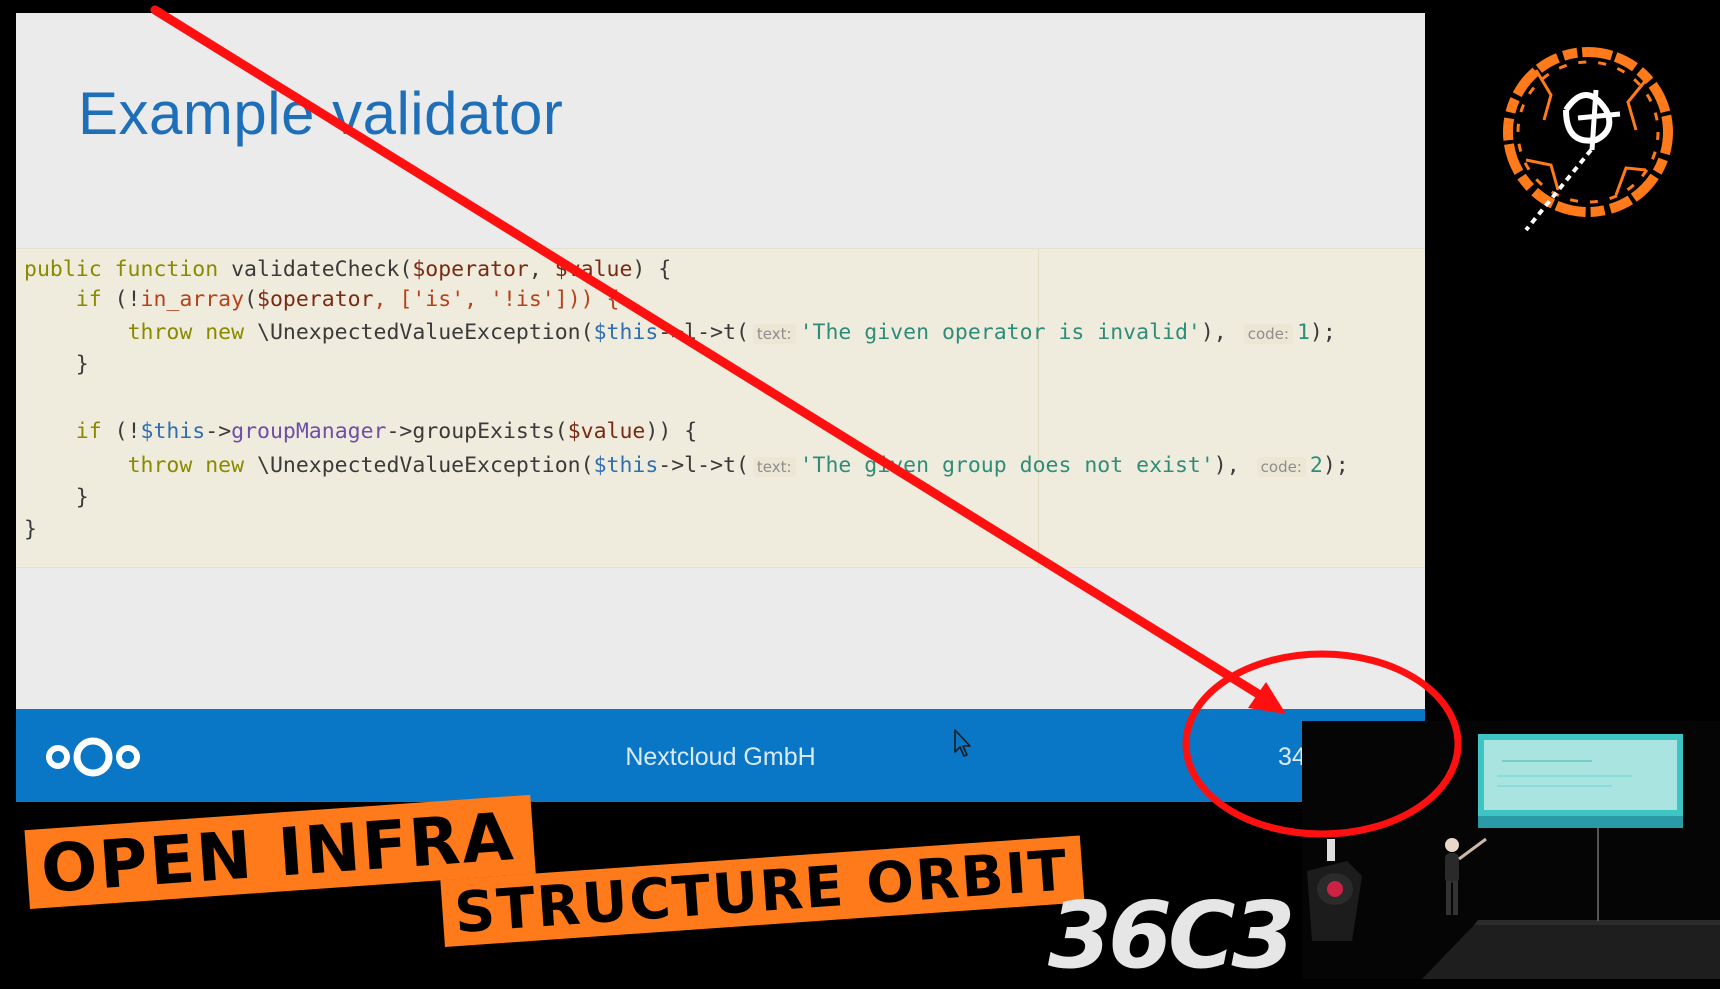 The height and width of the screenshot is (989, 1720). I want to click on slide-title: Example validator, so click(321, 113).